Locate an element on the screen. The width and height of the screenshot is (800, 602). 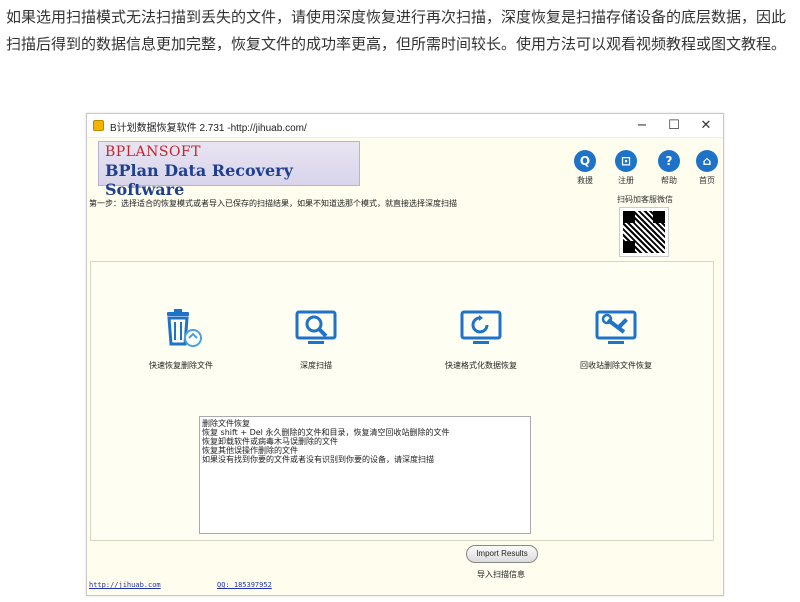
option-format-recover: 快速格式化数据恢复 is located at coordinates (481, 338).